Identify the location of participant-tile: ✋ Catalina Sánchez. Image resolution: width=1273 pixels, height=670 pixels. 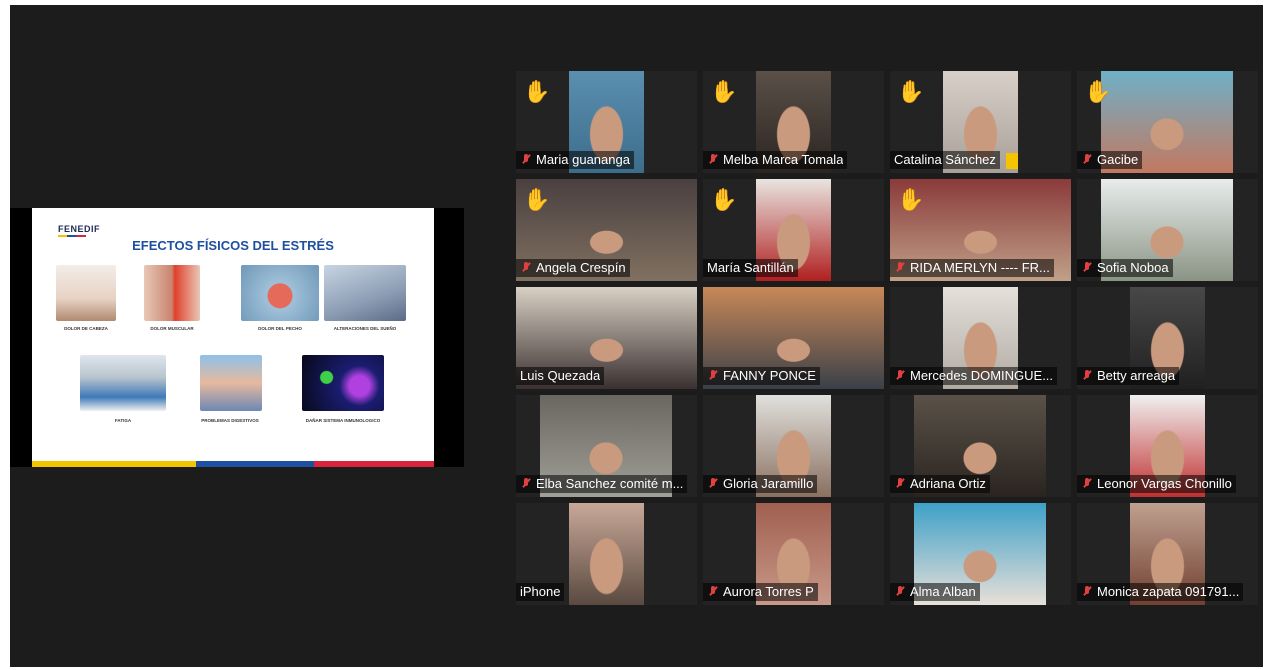
(980, 122).